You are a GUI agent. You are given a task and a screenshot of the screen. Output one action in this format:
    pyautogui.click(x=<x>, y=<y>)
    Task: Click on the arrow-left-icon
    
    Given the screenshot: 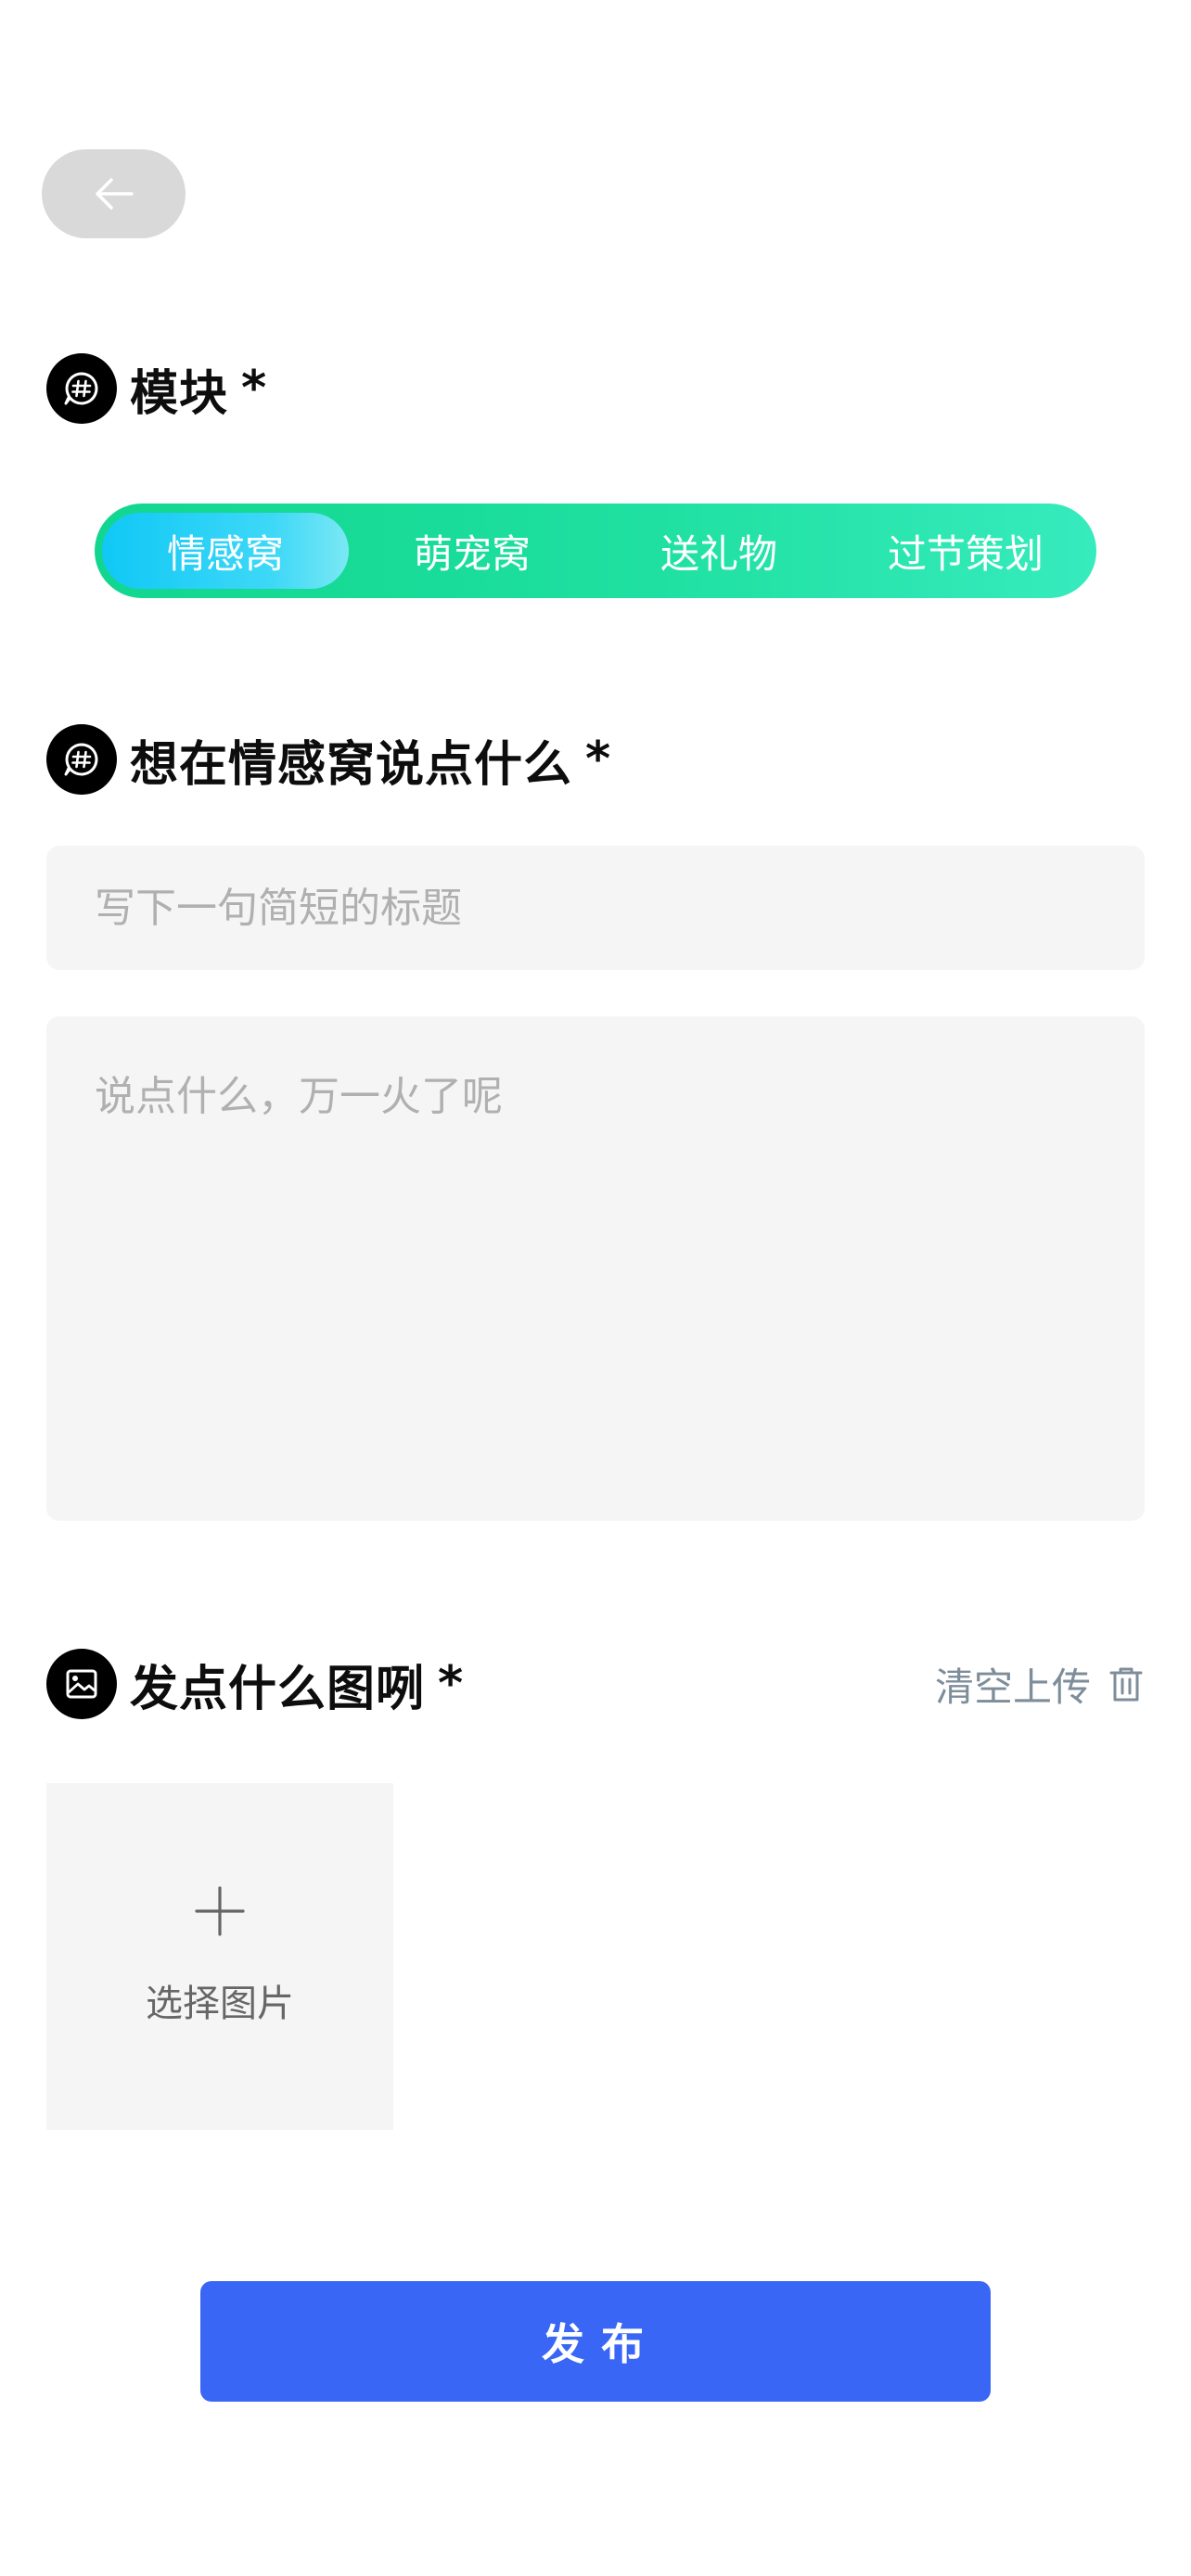 What is the action you would take?
    pyautogui.click(x=114, y=194)
    